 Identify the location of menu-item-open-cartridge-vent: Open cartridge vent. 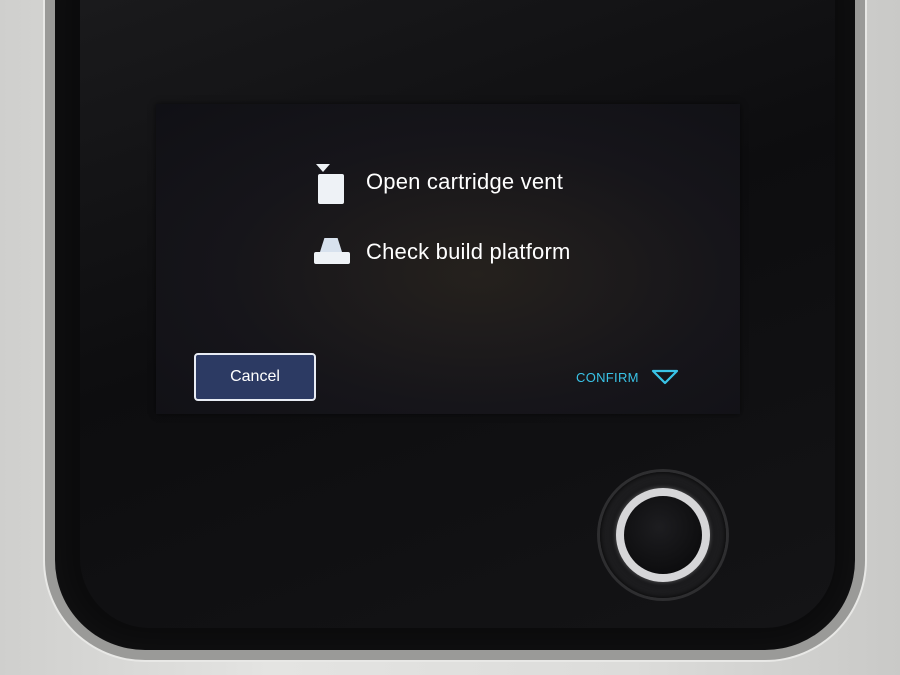
(439, 183).